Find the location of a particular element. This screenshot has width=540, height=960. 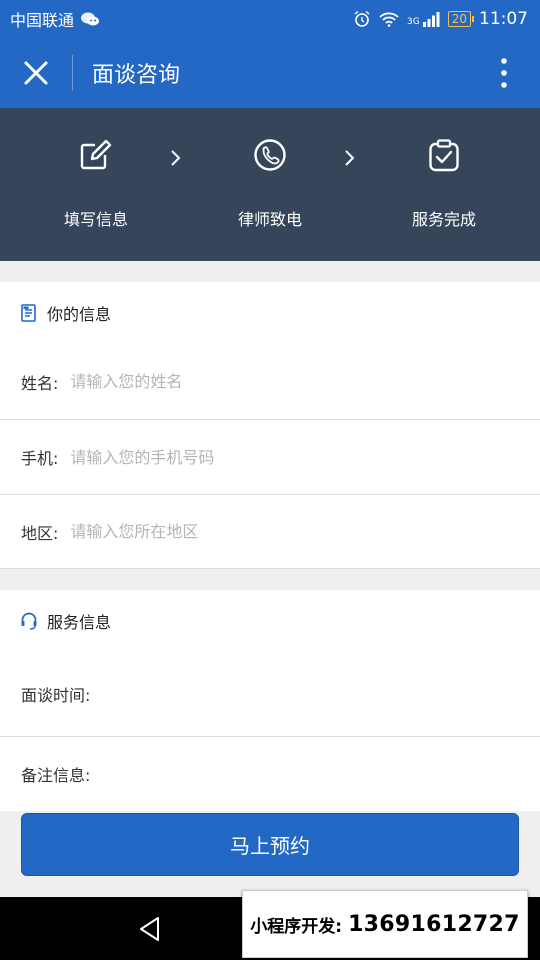

phone-icon is located at coordinates (270, 155).